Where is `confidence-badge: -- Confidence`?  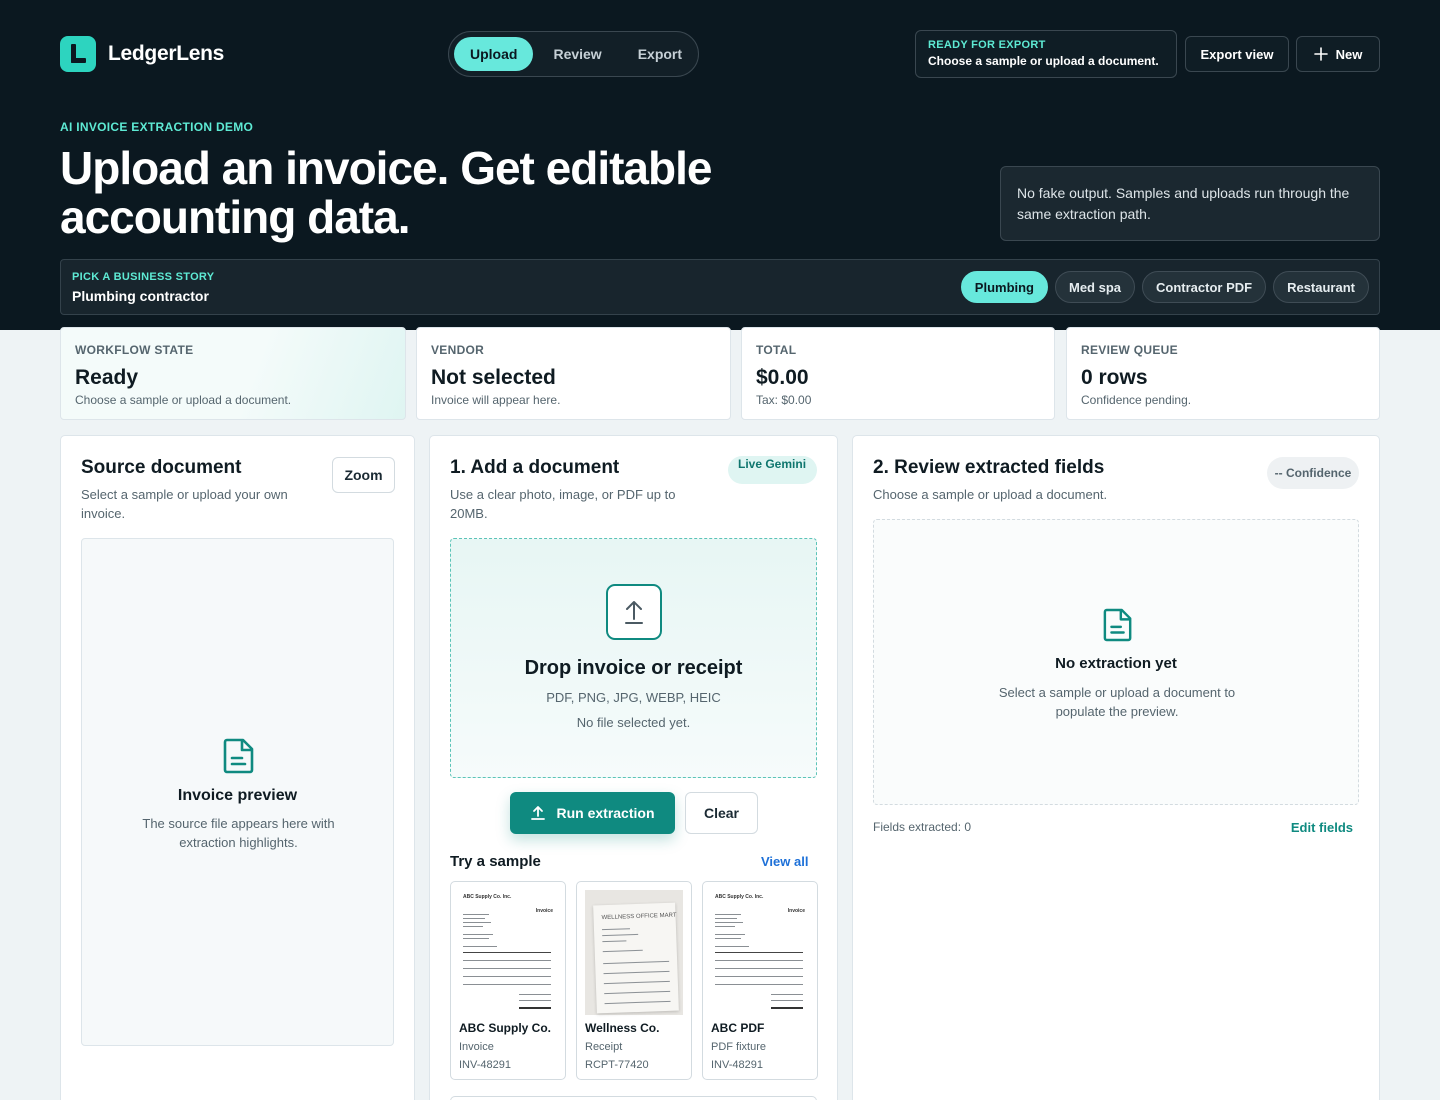
confidence-badge: -- Confidence is located at coordinates (1313, 473).